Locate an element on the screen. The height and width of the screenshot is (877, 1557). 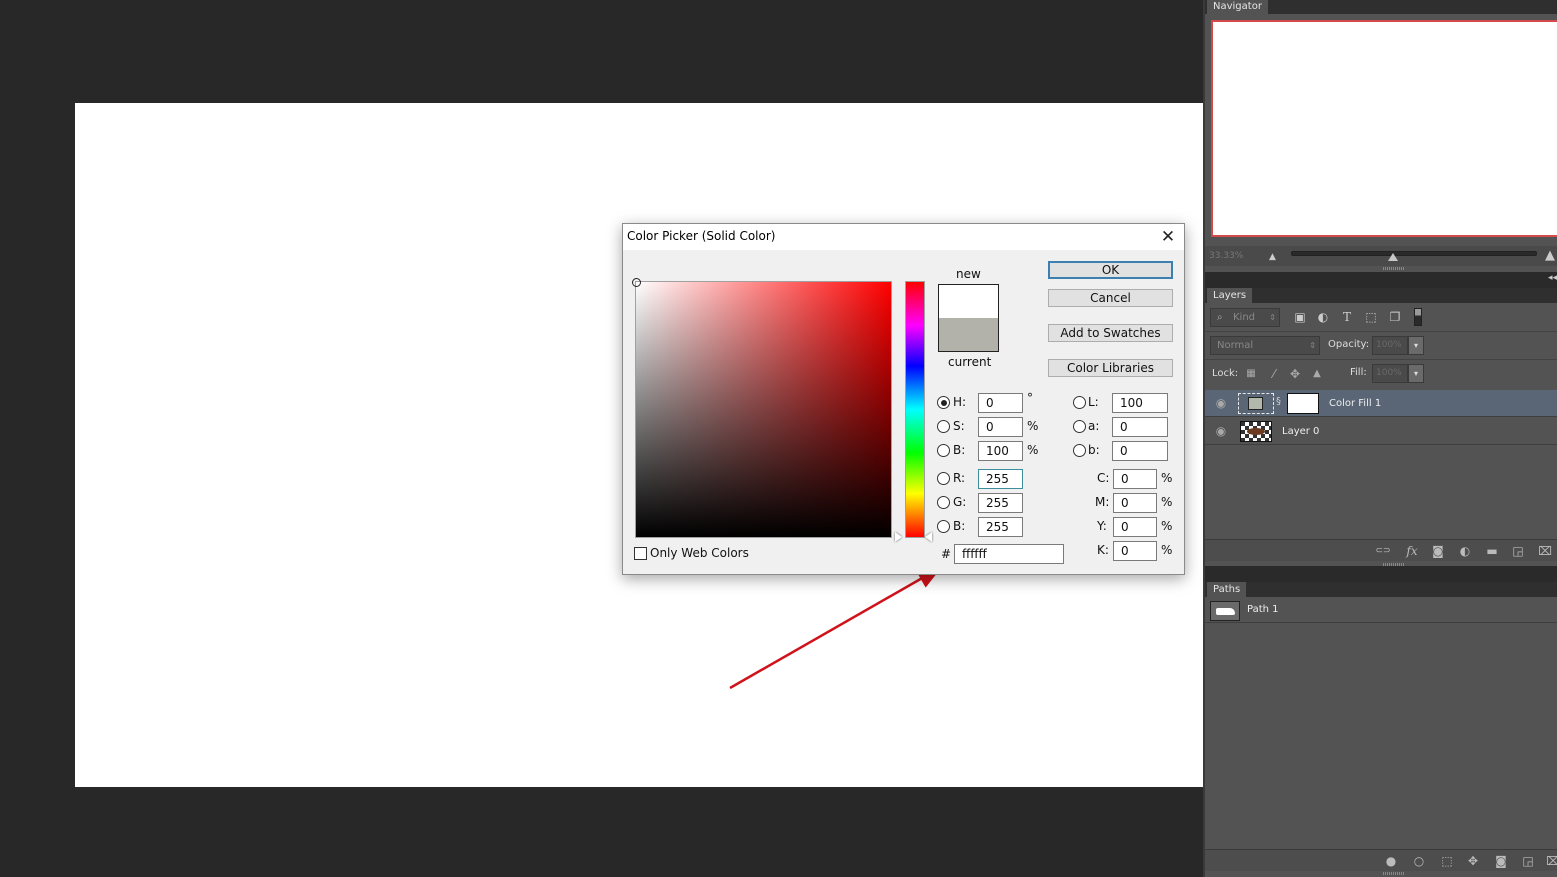
yellow-unit: % is located at coordinates (1167, 526).